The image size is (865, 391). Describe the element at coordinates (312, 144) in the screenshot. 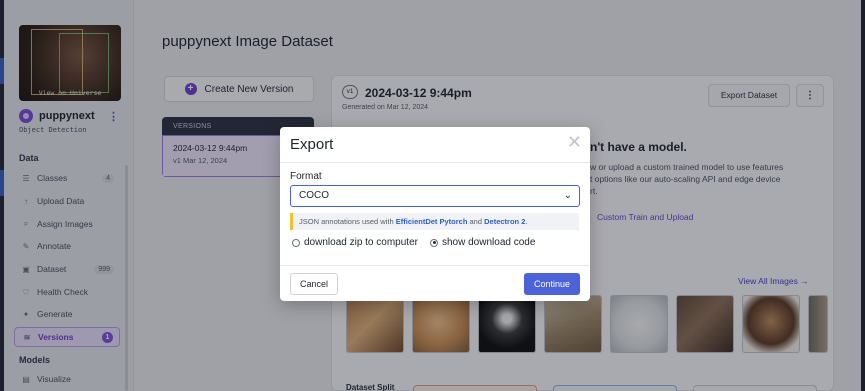

I see `modal-title: Export` at that location.